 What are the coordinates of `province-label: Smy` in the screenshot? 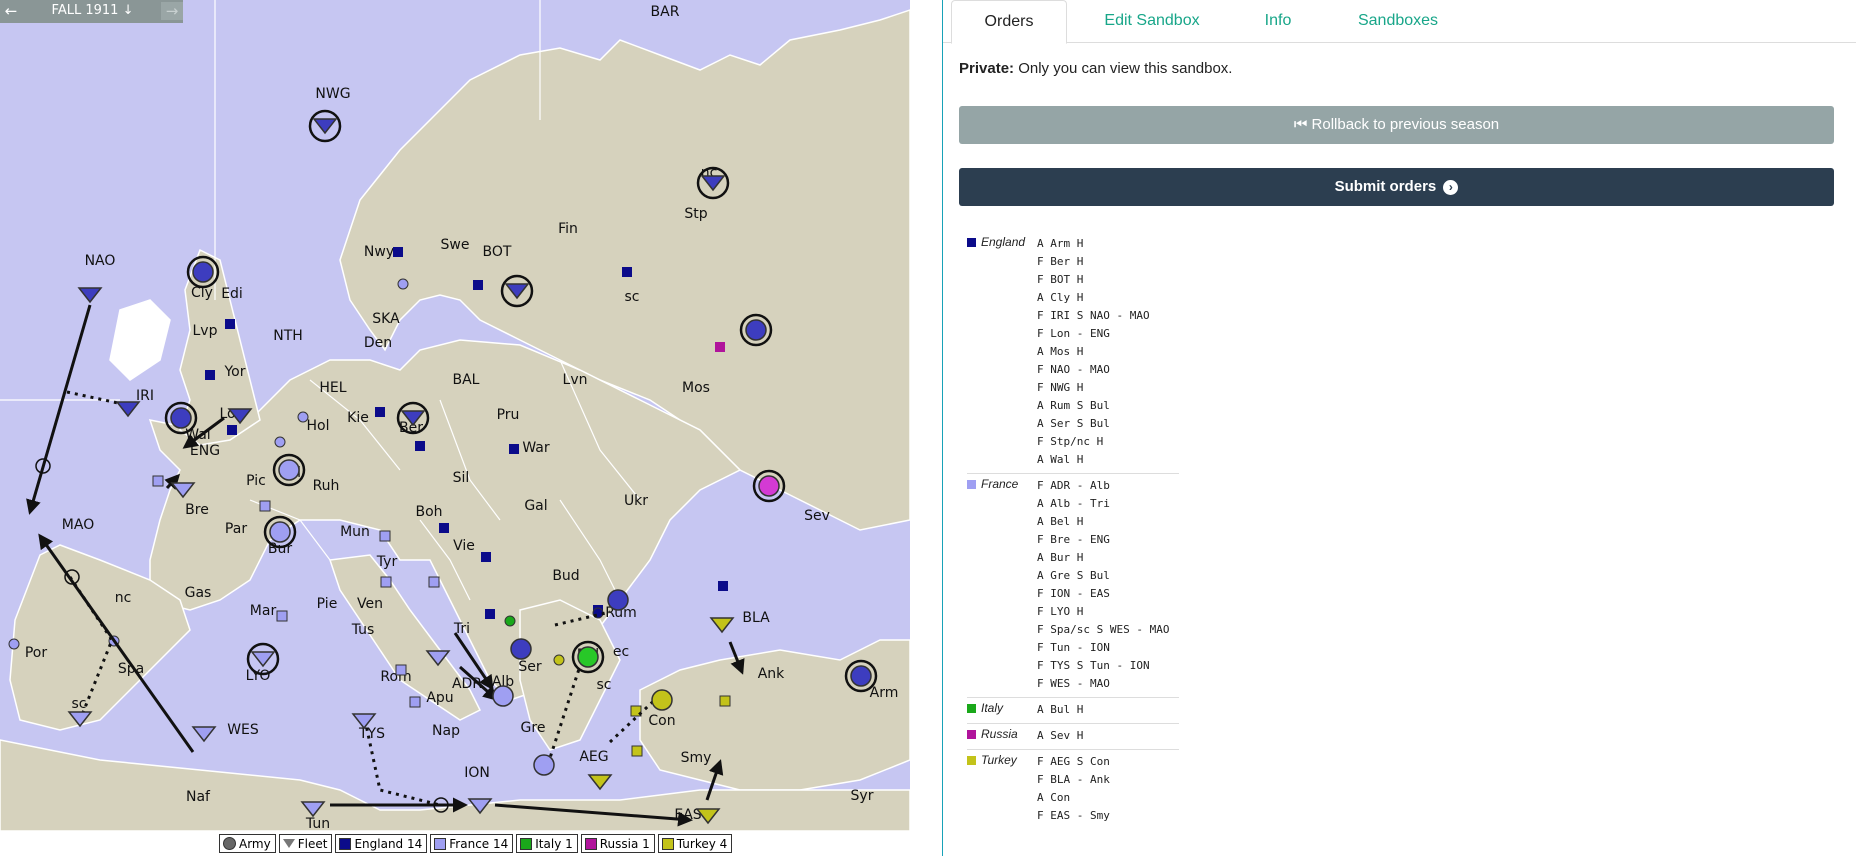 It's located at (696, 758).